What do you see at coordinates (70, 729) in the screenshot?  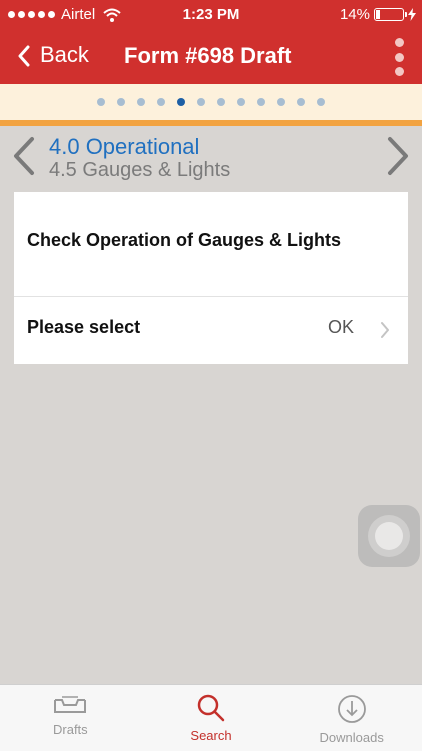 I see `tab-drafts-label: Drafts` at bounding box center [70, 729].